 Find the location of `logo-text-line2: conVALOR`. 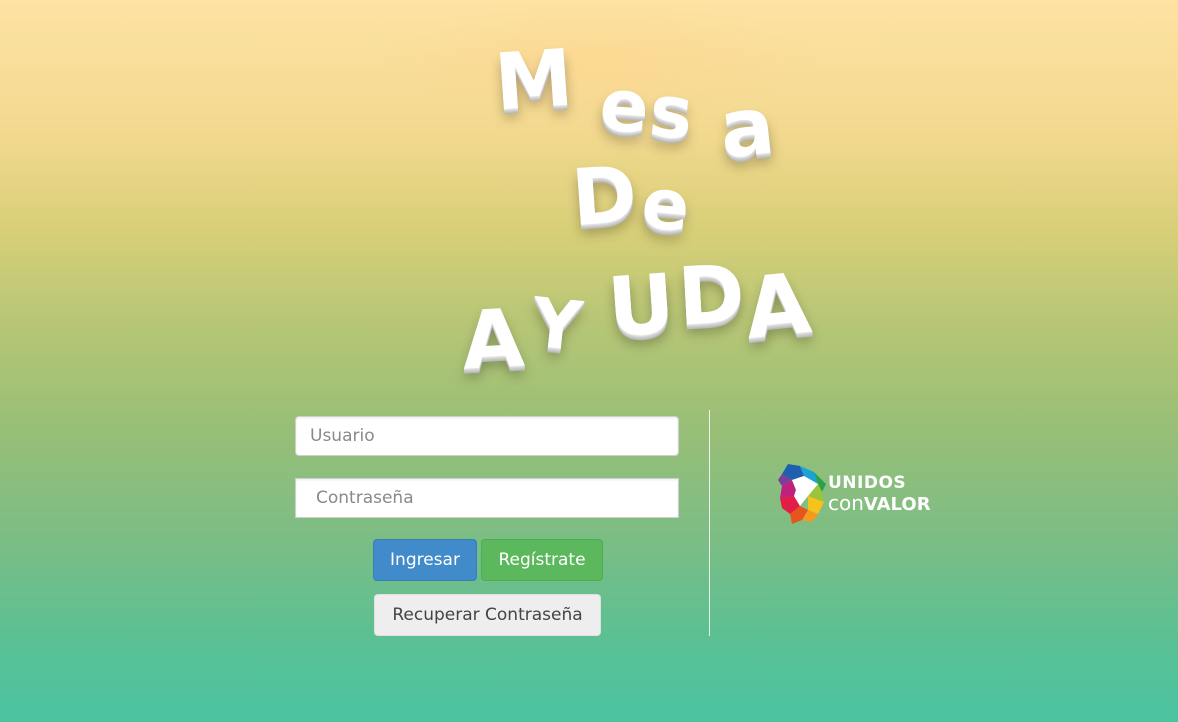

logo-text-line2: conVALOR is located at coordinates (879, 503).